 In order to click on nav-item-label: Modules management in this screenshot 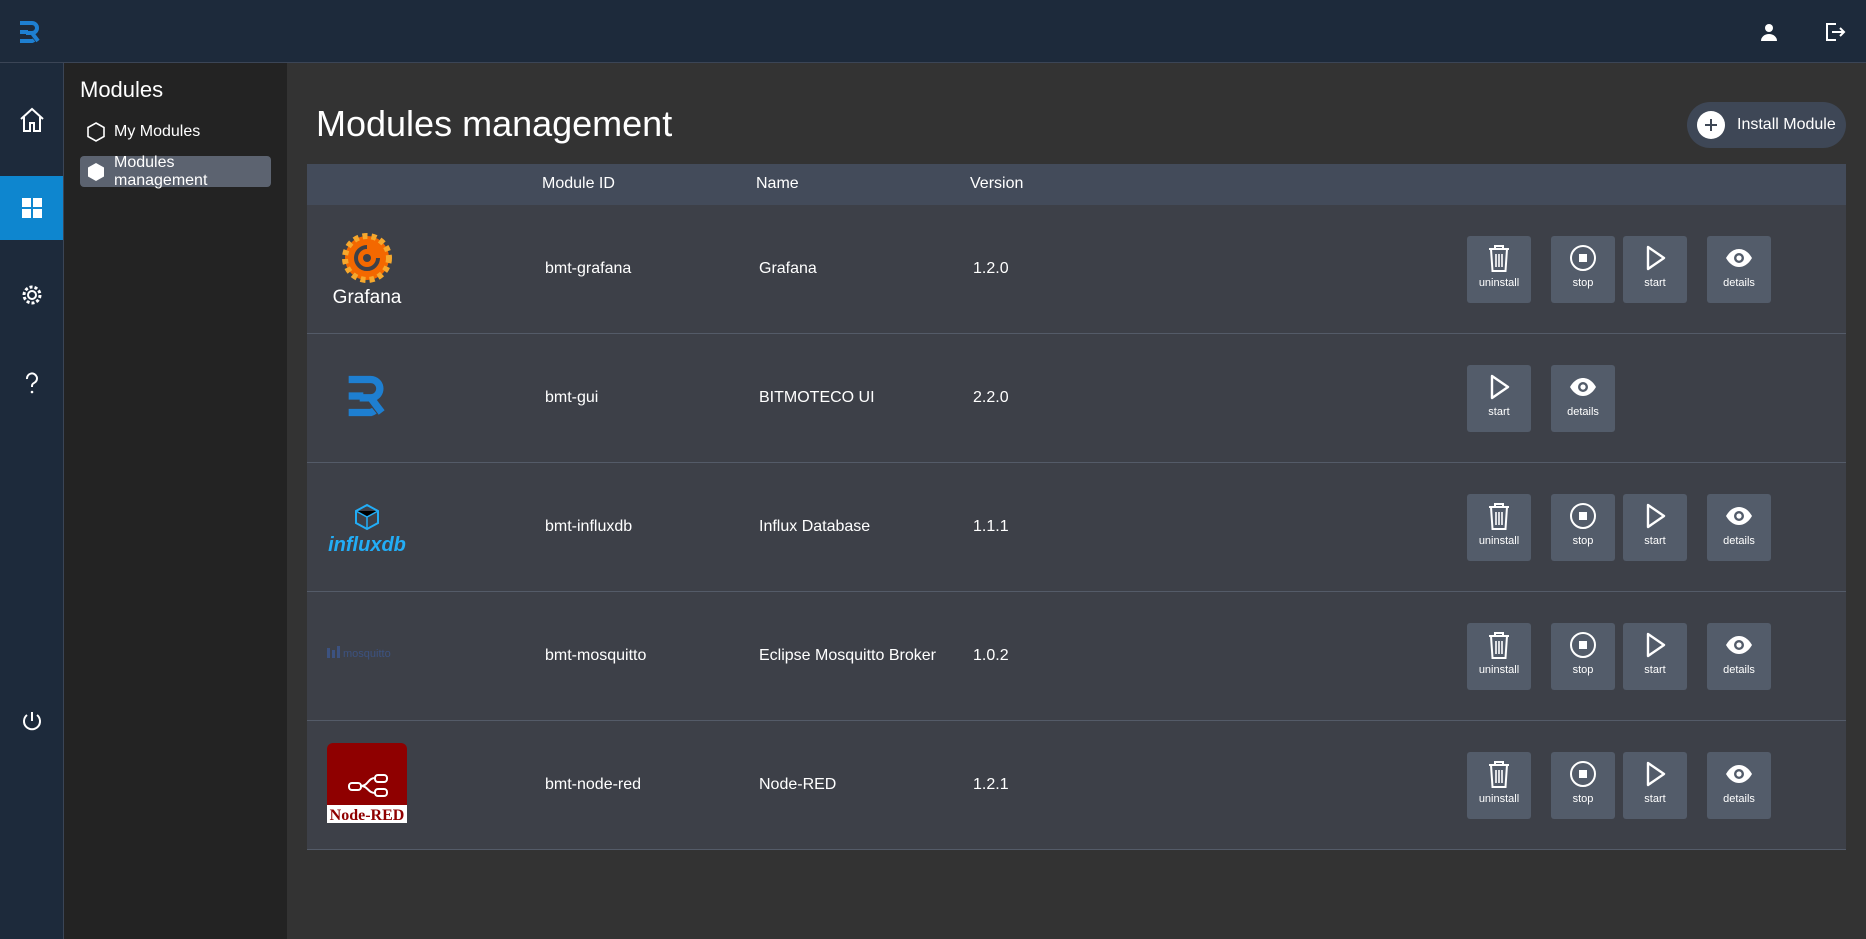, I will do `click(161, 171)`.